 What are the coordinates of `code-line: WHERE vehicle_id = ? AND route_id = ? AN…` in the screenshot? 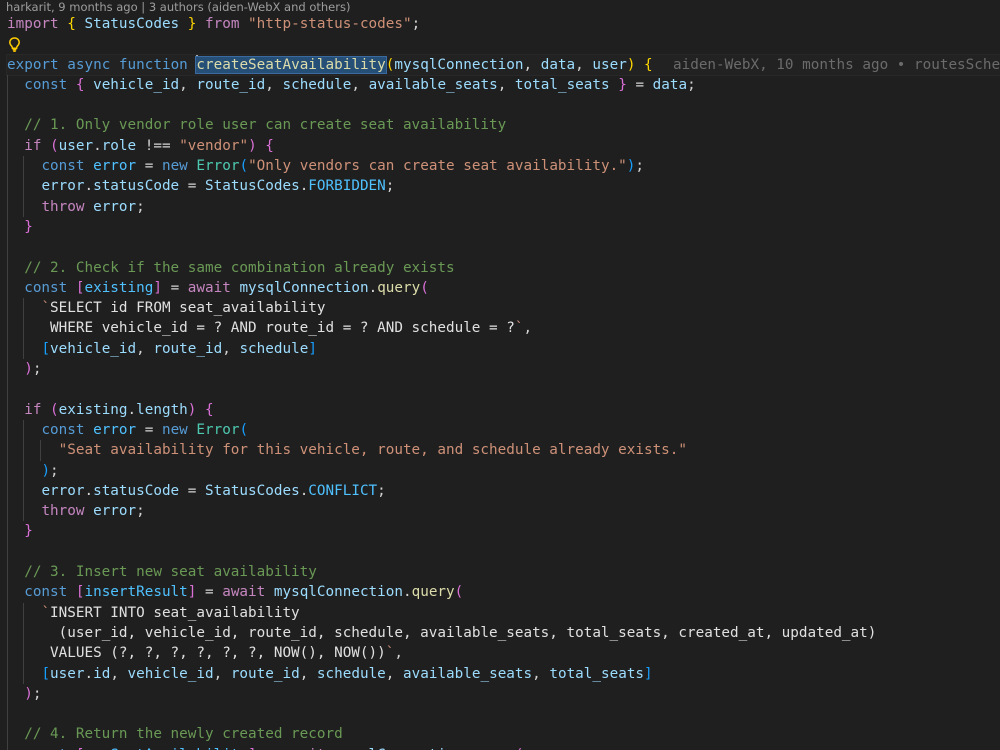 It's located at (503, 328).